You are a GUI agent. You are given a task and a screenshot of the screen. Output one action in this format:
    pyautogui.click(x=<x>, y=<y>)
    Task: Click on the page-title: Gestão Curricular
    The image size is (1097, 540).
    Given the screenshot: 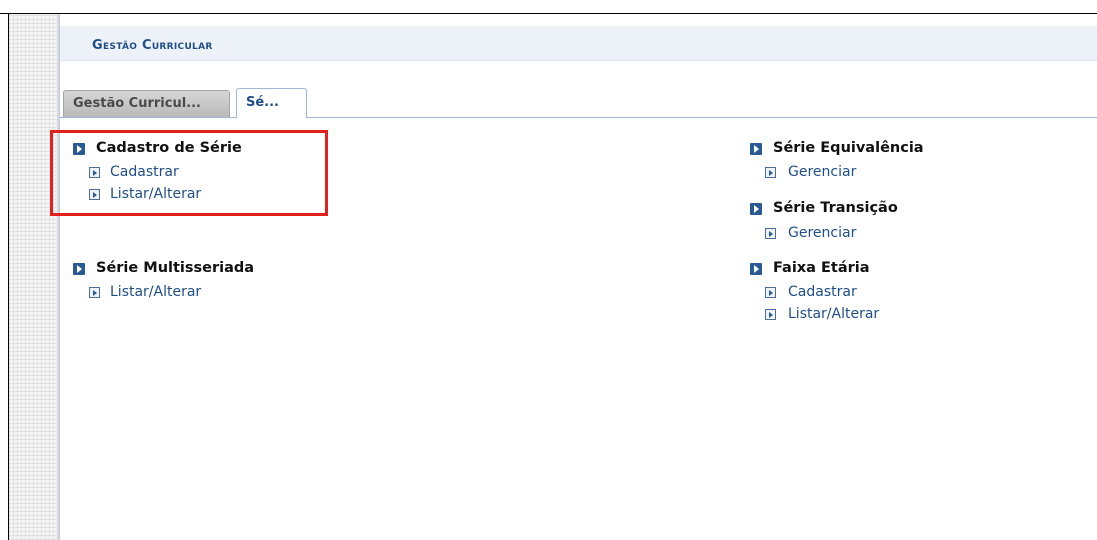 What is the action you would take?
    pyautogui.click(x=152, y=45)
    